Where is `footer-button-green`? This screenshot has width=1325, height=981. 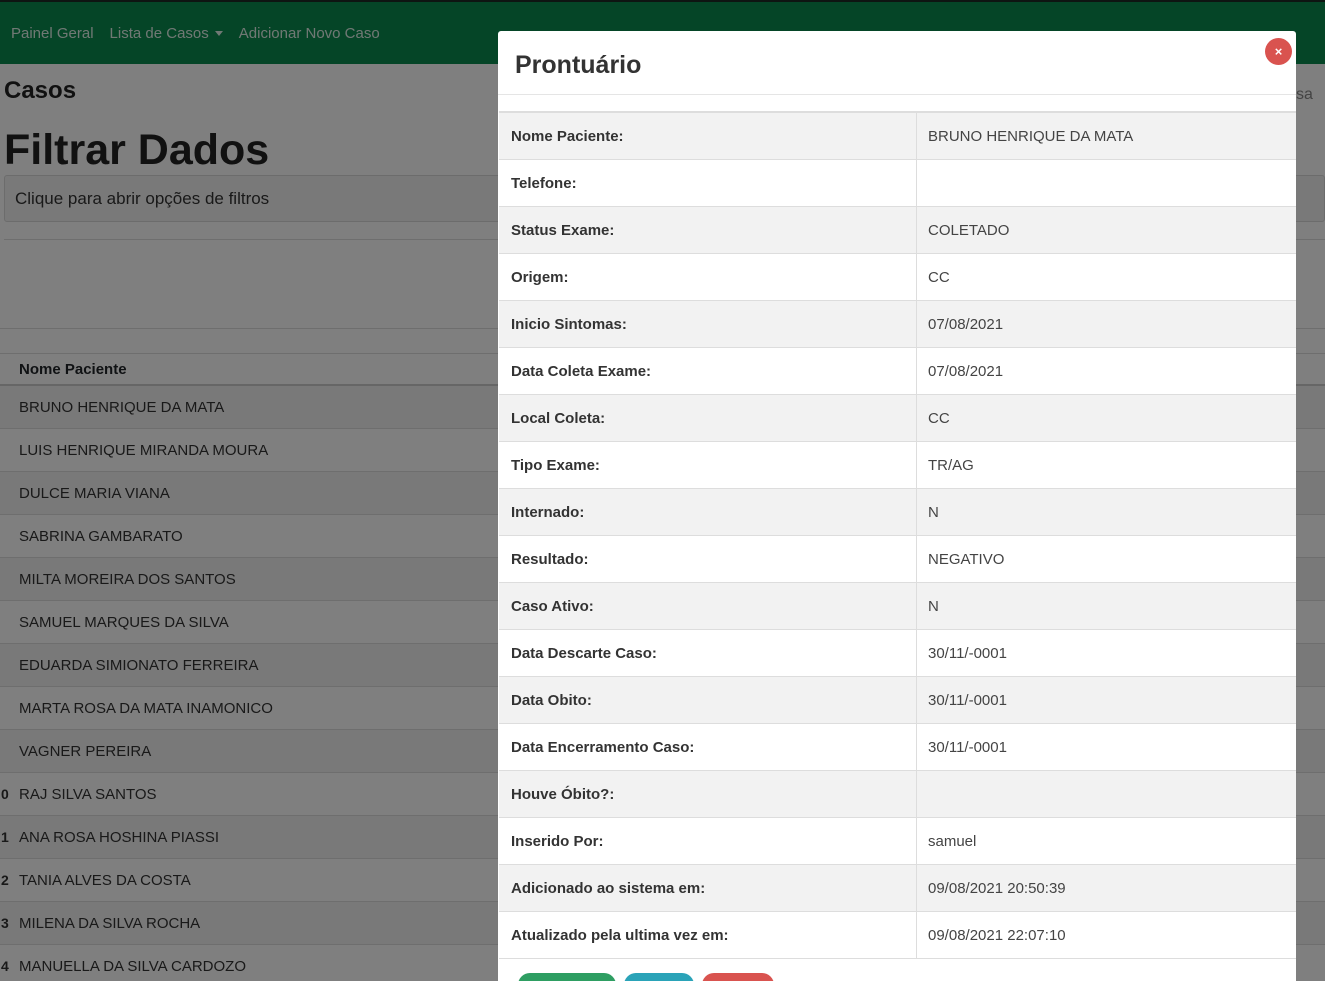 footer-button-green is located at coordinates (567, 977).